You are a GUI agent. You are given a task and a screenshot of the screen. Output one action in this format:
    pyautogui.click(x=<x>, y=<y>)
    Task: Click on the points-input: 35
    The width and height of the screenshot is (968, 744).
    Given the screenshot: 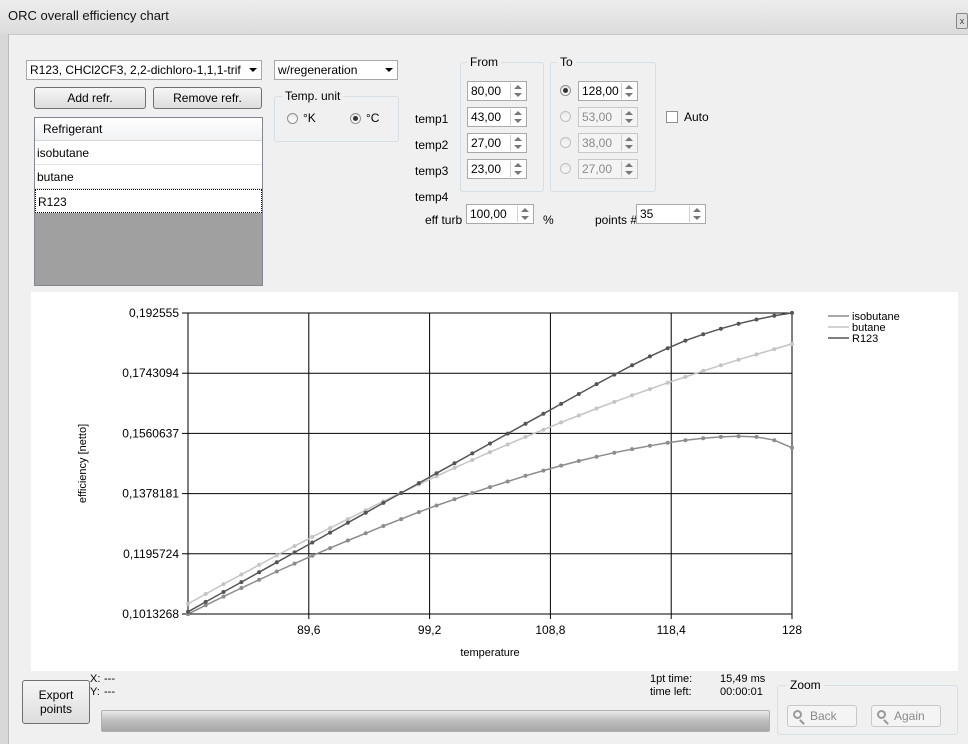 What is the action you would take?
    pyautogui.click(x=671, y=214)
    